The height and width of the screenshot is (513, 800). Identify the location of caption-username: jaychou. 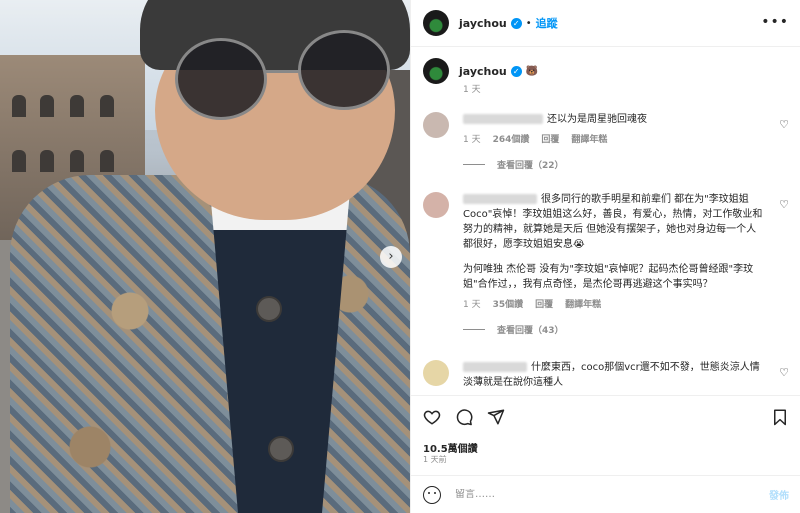
(483, 71).